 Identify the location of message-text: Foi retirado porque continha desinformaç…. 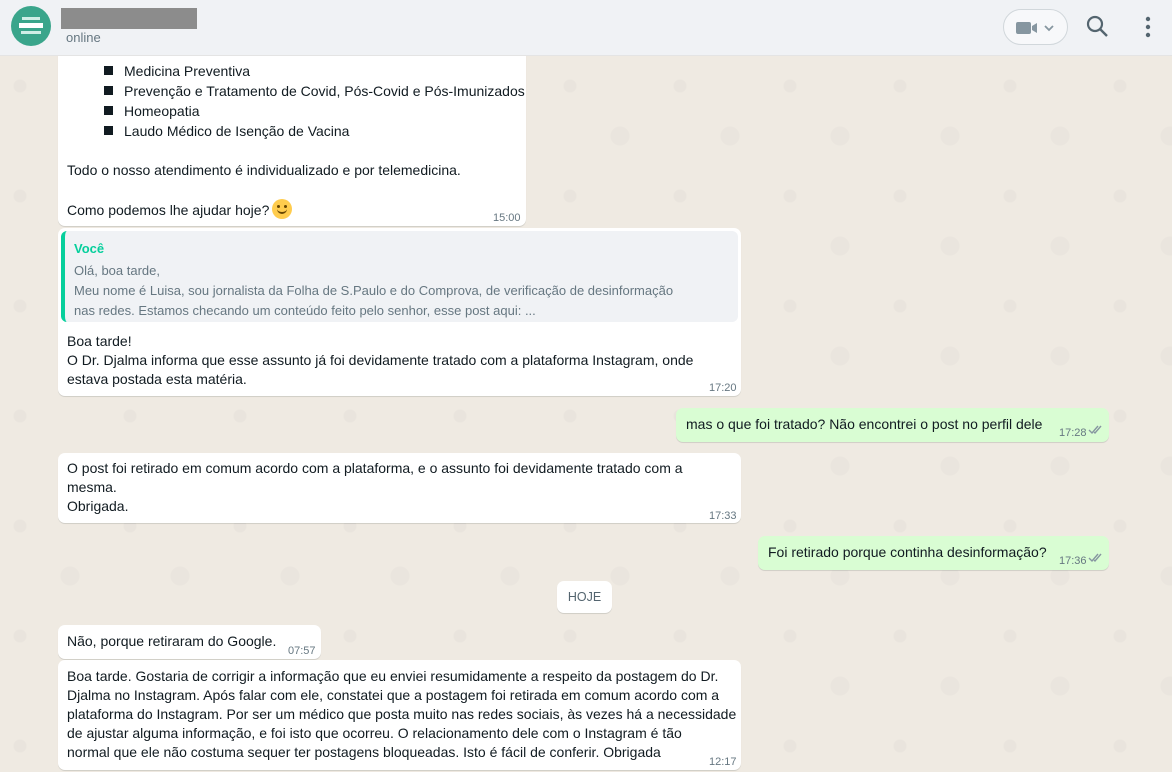
(907, 552).